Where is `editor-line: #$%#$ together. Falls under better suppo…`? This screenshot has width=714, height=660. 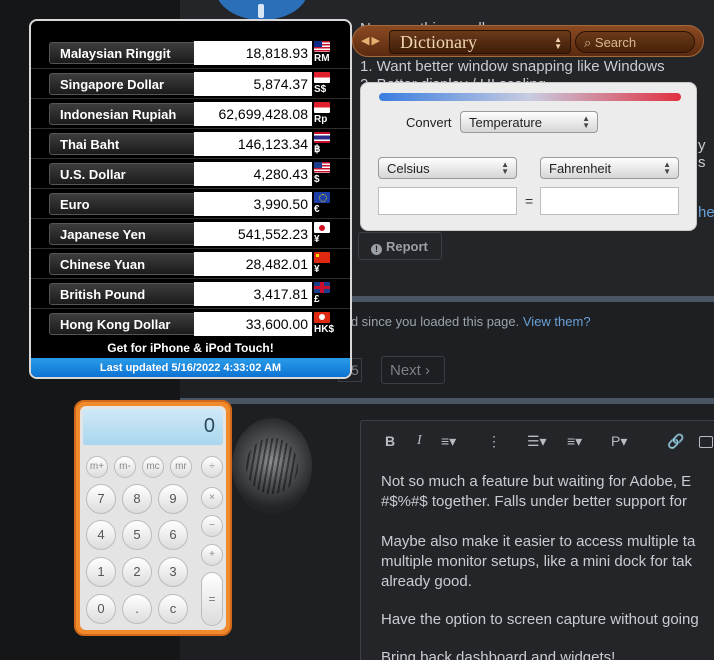 editor-line: #$%#$ together. Falls under better suppo… is located at coordinates (534, 501).